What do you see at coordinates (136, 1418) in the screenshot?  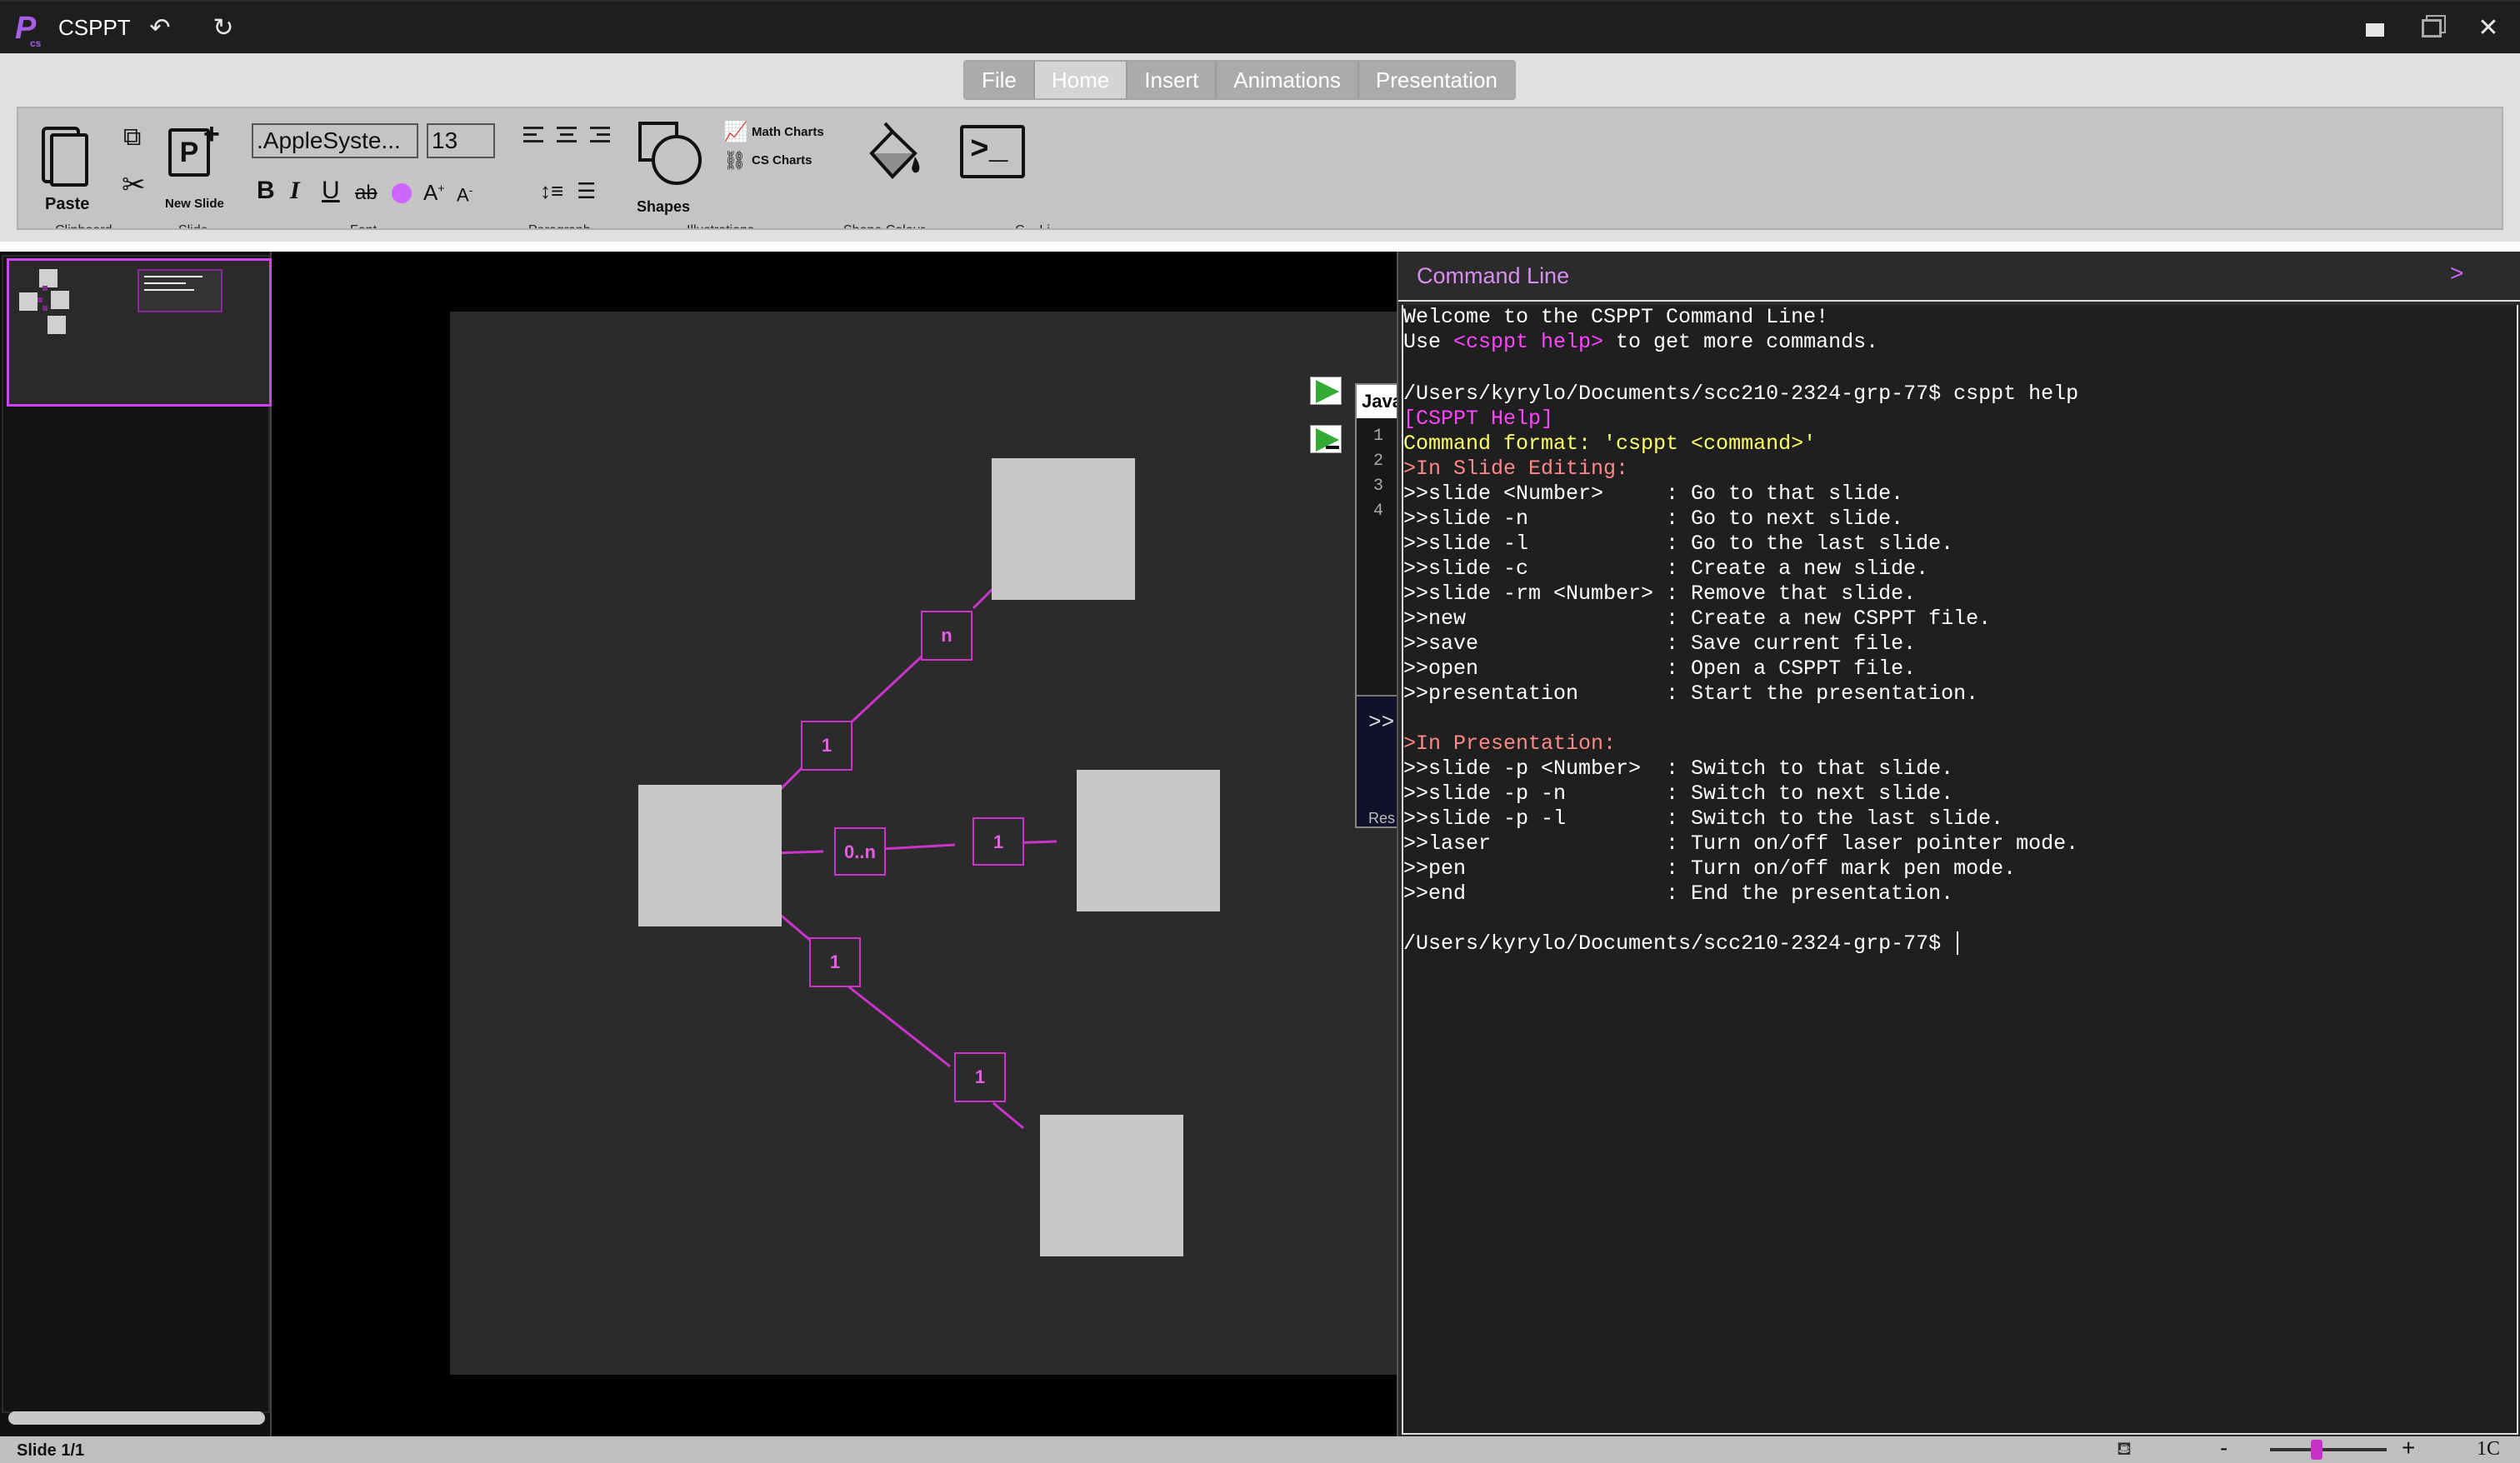 I see `thumbnail-scrollbar` at bounding box center [136, 1418].